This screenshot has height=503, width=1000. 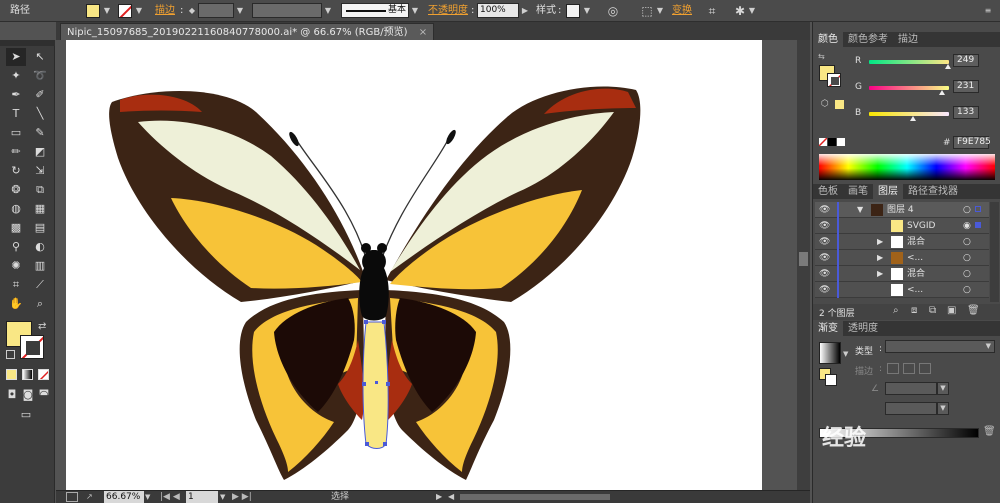 What do you see at coordinates (832, 142) in the screenshot?
I see `black-color-icon` at bounding box center [832, 142].